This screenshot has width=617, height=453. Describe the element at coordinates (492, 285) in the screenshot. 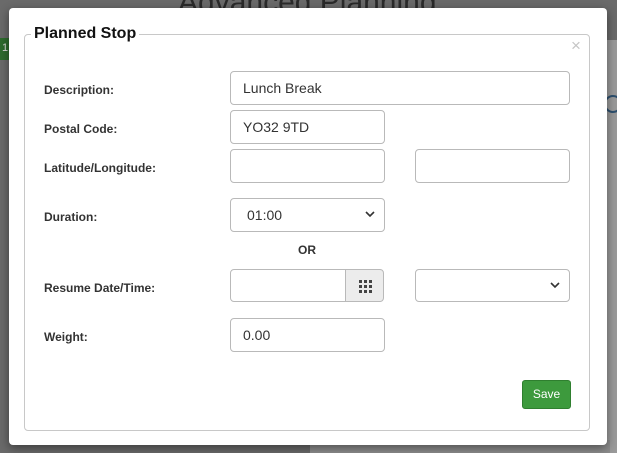

I see `resume-time-select` at that location.